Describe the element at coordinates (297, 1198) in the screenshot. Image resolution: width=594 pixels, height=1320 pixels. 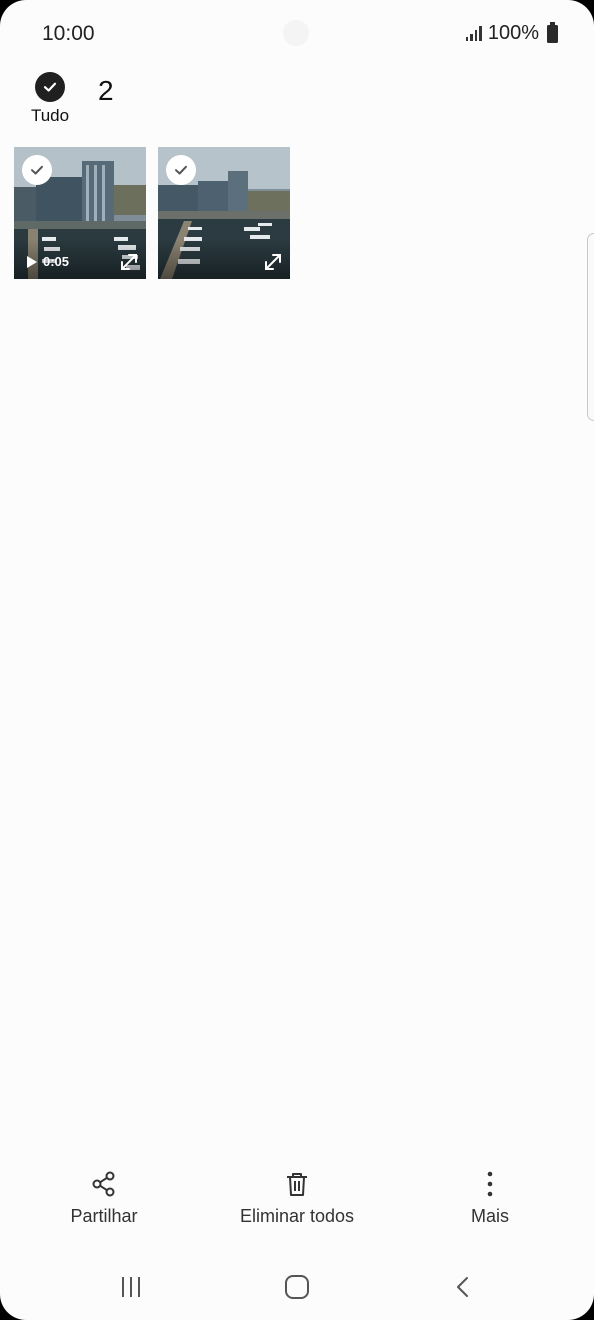
I see `delete-all-button: Eliminar todos` at that location.